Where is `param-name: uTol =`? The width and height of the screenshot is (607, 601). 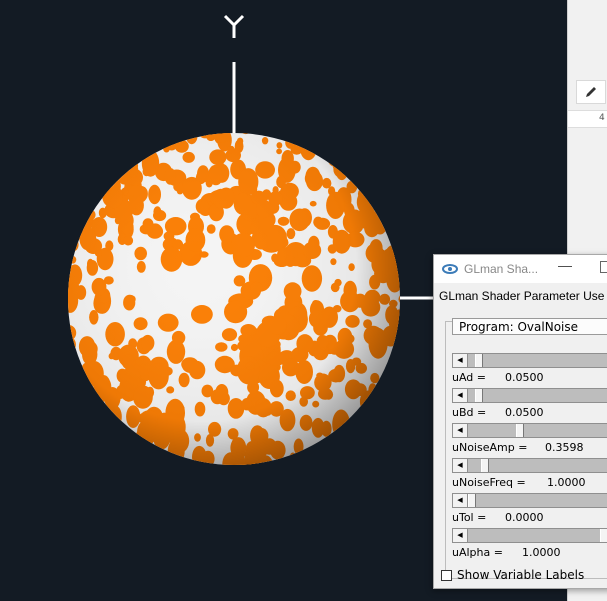 param-name: uTol = is located at coordinates (469, 517).